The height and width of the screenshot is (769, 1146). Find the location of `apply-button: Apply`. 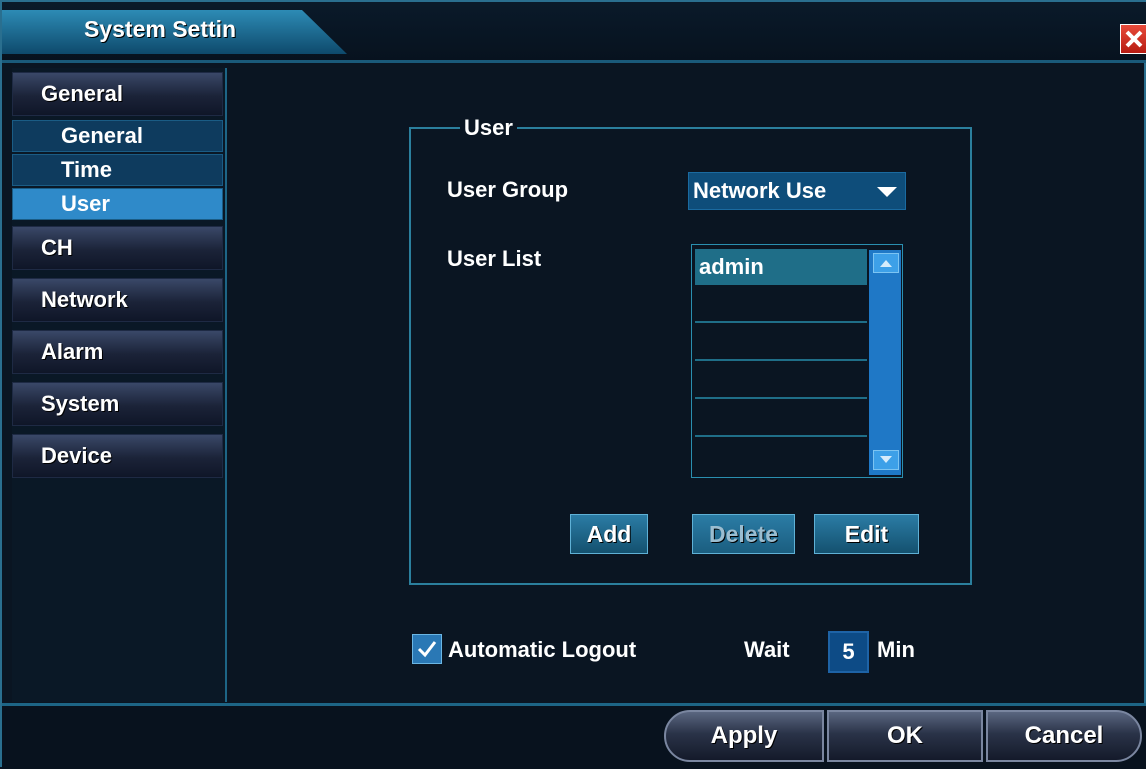

apply-button: Apply is located at coordinates (744, 736).